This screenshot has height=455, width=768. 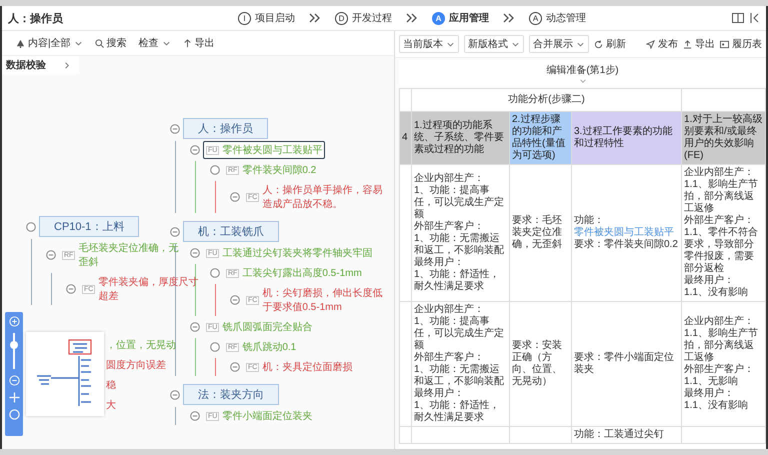 What do you see at coordinates (624, 233) in the screenshot?
I see `link: 零件被夹圆与工装贴平` at bounding box center [624, 233].